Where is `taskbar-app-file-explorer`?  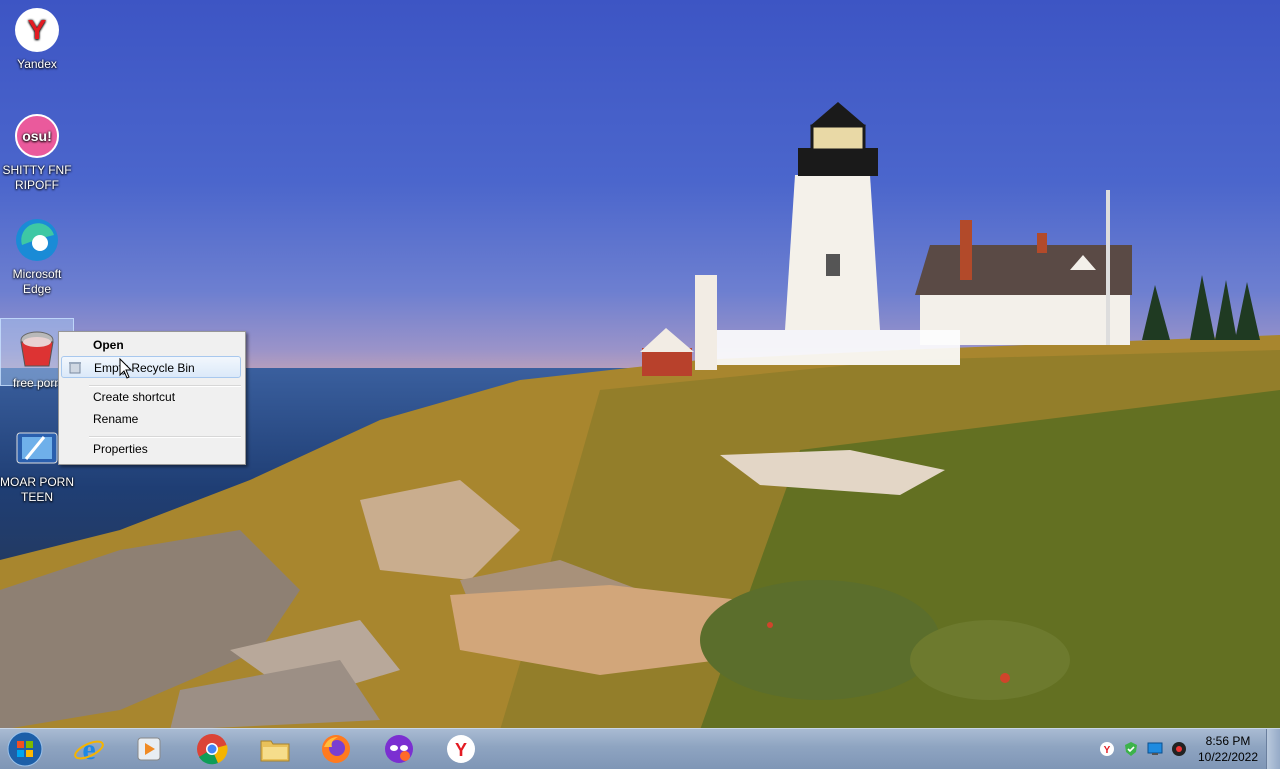 taskbar-app-file-explorer is located at coordinates (275, 749).